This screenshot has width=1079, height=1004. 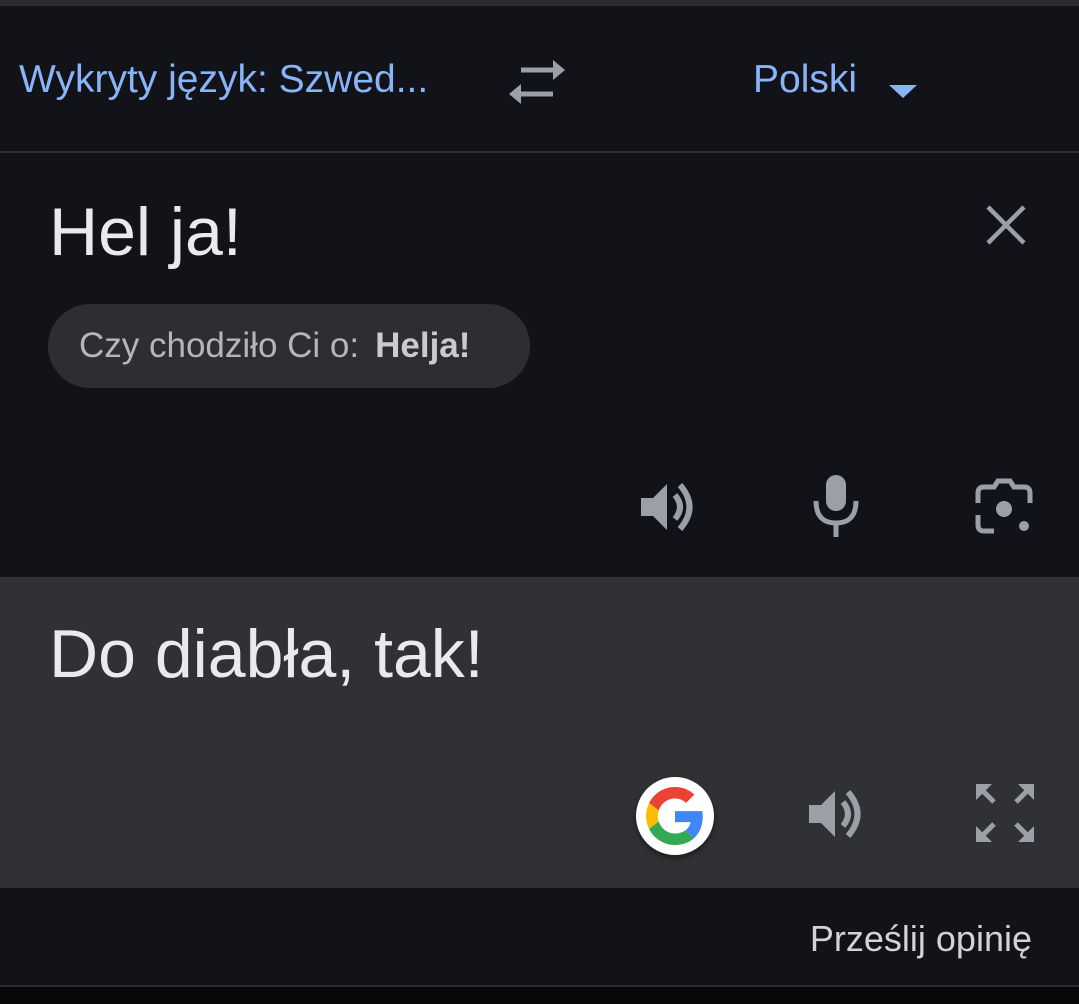 What do you see at coordinates (805, 80) in the screenshot?
I see `target-language-selector: Polski` at bounding box center [805, 80].